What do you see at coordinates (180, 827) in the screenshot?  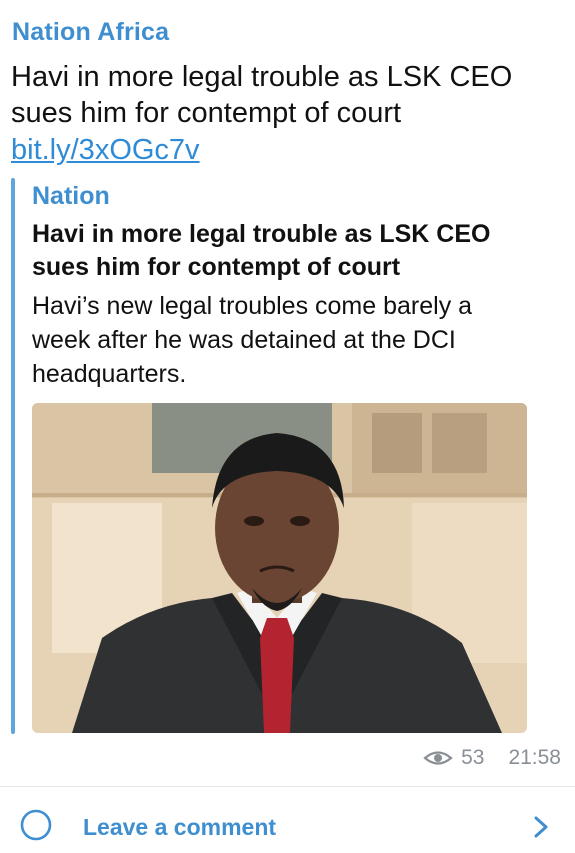 I see `leave-comment-label: Leave a comment` at bounding box center [180, 827].